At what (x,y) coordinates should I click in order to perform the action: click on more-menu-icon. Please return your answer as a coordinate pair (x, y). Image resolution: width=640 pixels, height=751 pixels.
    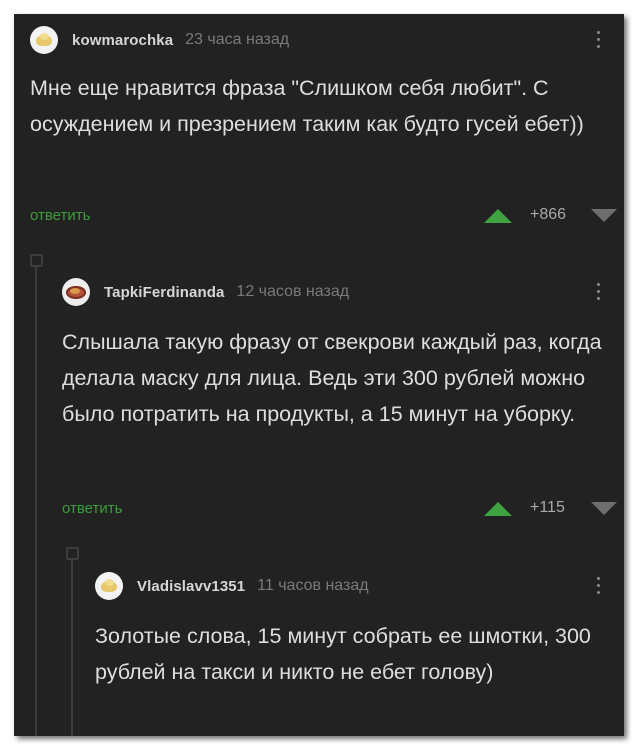
    Looking at the image, I should click on (598, 585).